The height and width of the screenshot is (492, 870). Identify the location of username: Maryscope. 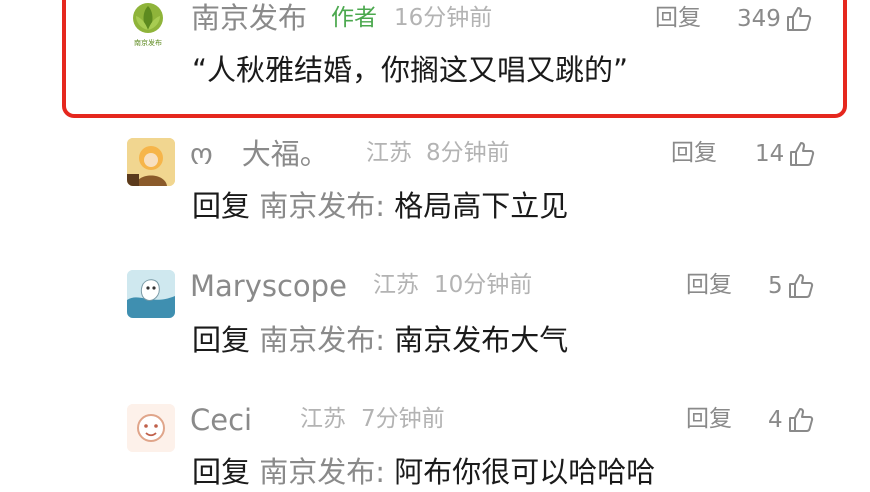
(268, 286).